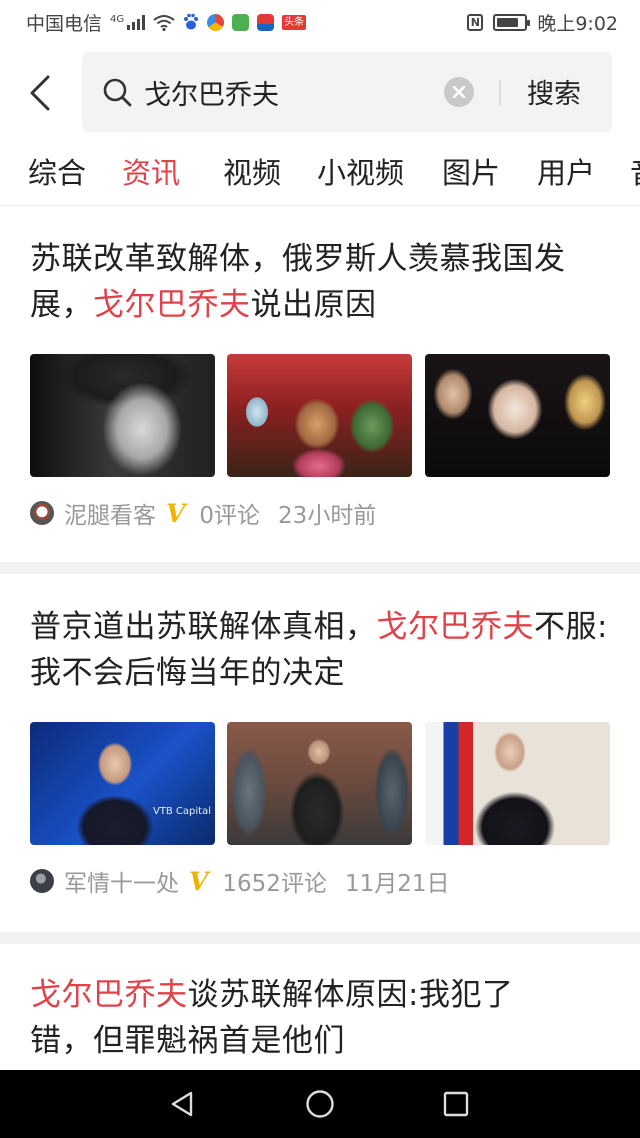 The height and width of the screenshot is (1138, 640). Describe the element at coordinates (216, 22) in the screenshot. I see `browser-app-icon` at that location.